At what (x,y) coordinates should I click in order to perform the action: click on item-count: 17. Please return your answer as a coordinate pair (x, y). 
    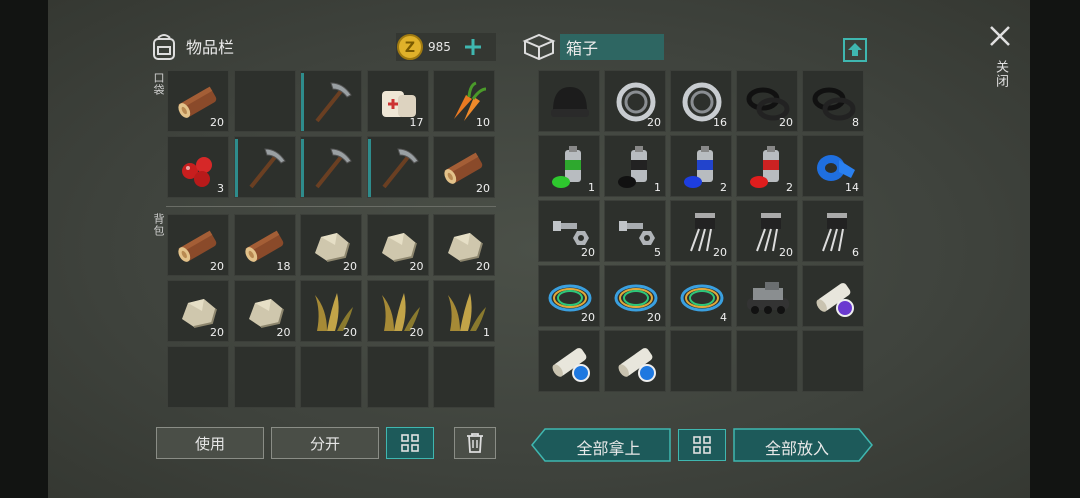
    Looking at the image, I should click on (416, 122).